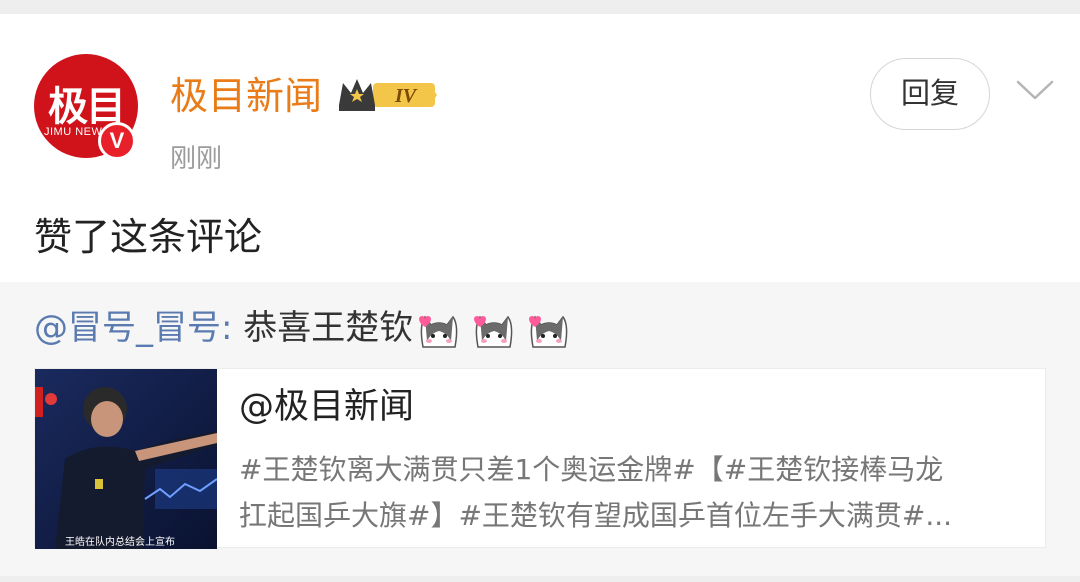  What do you see at coordinates (196, 159) in the screenshot?
I see `timestamp: 刚刚` at bounding box center [196, 159].